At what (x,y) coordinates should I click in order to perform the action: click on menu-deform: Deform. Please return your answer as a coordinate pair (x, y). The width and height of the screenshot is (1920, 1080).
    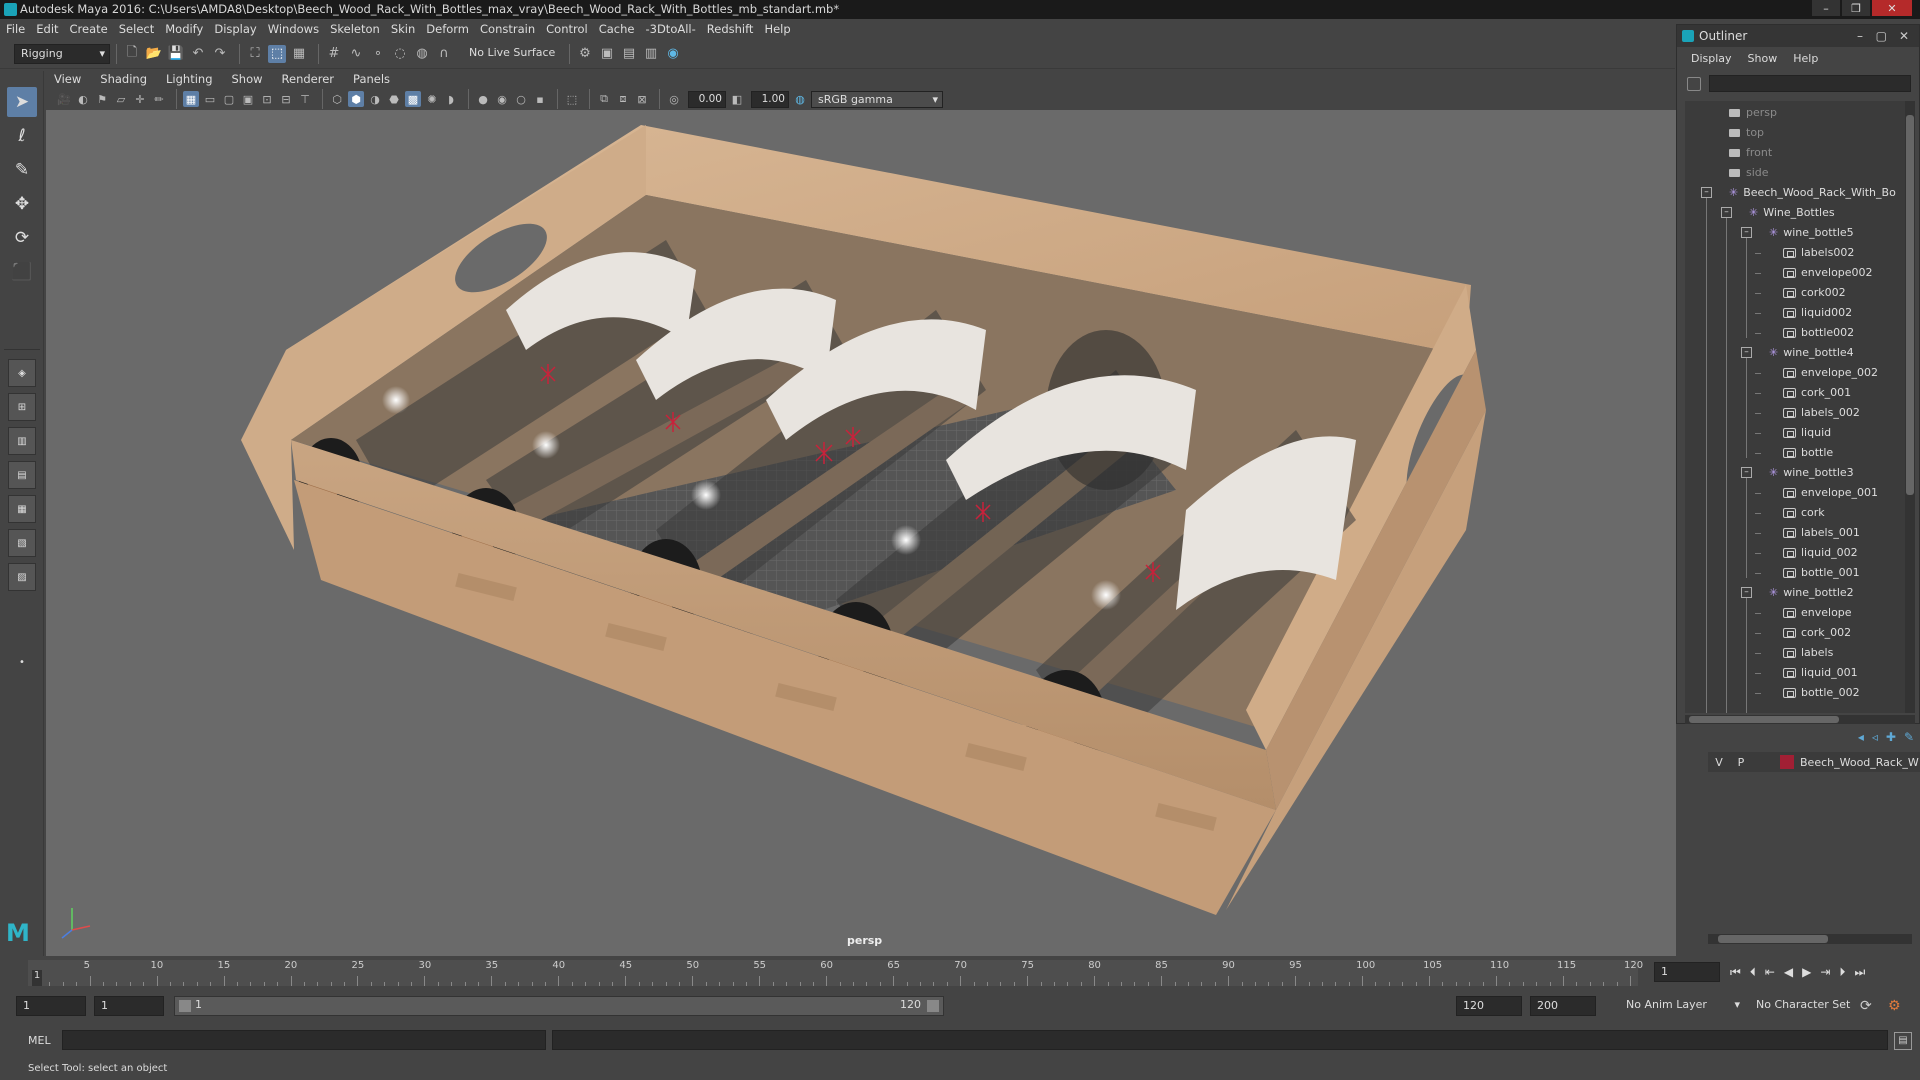
    Looking at the image, I should click on (447, 29).